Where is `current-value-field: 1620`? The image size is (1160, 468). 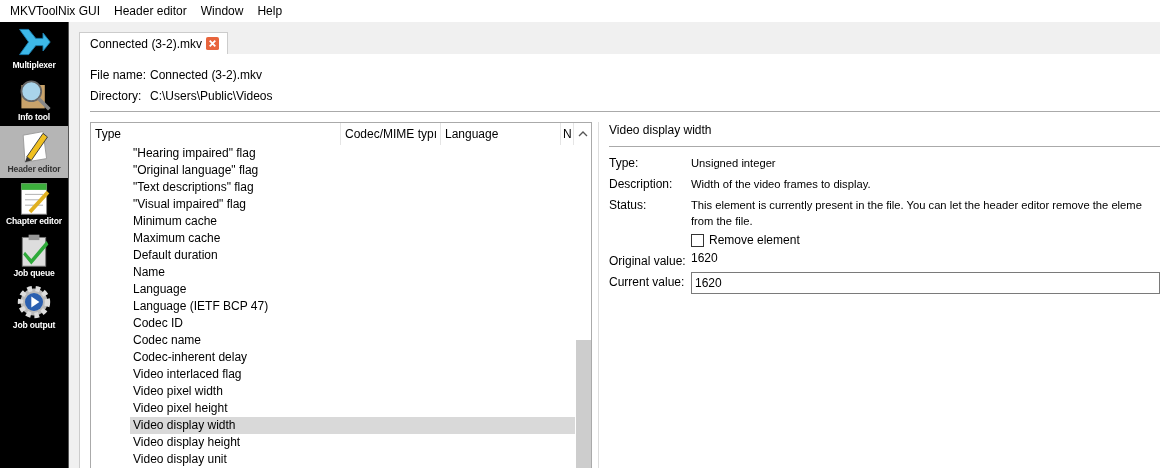 current-value-field: 1620 is located at coordinates (925, 283).